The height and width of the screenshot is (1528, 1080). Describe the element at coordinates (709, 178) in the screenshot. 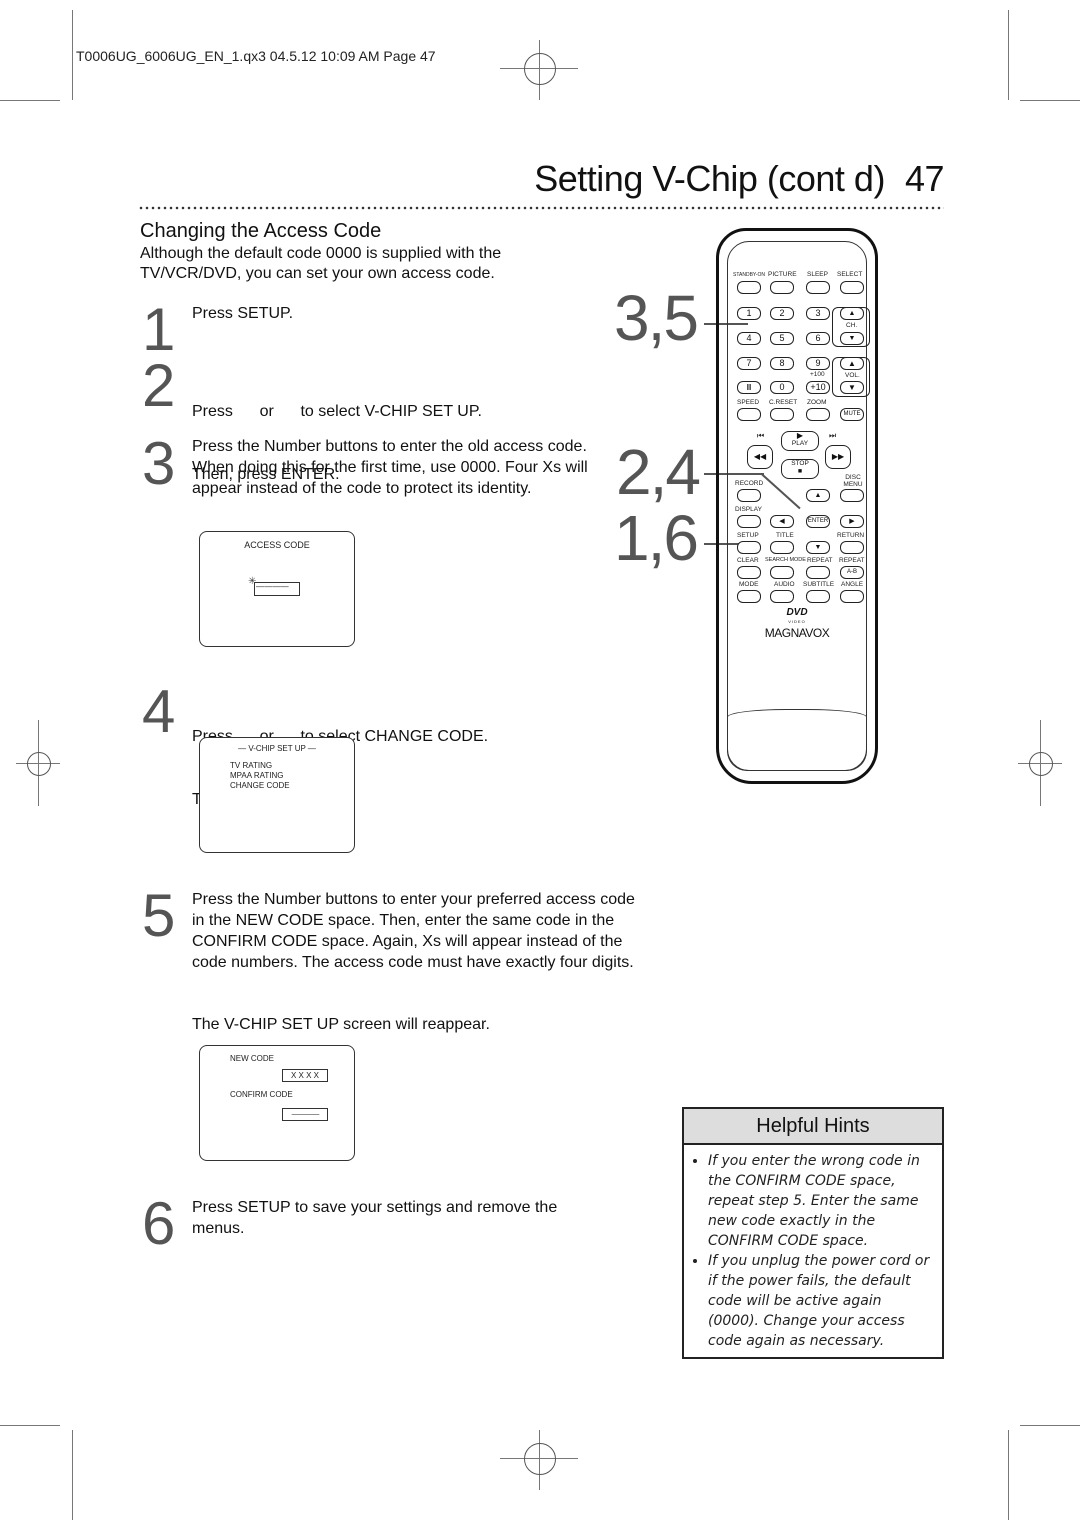

I see `page-title-text: Setting V-Chip (cont d)` at that location.